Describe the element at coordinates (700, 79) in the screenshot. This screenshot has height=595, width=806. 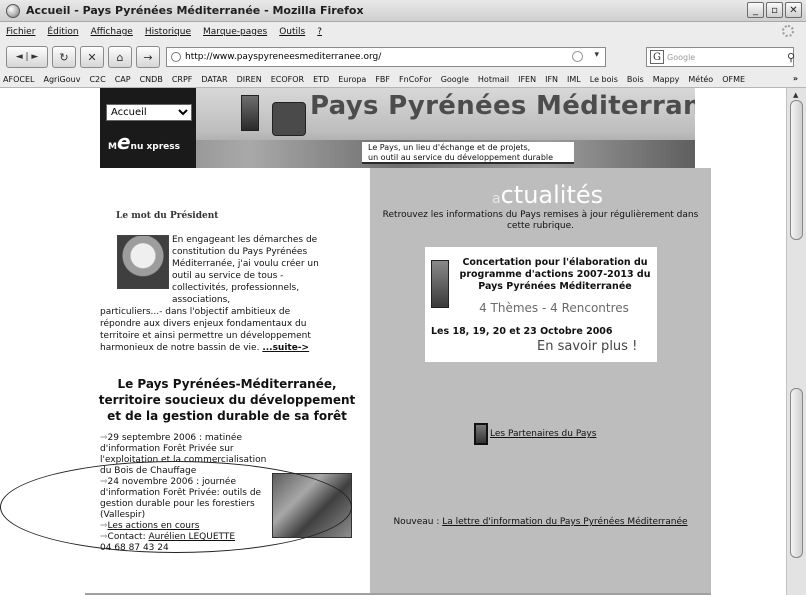
I see `bookmark-meteo: Météo` at that location.